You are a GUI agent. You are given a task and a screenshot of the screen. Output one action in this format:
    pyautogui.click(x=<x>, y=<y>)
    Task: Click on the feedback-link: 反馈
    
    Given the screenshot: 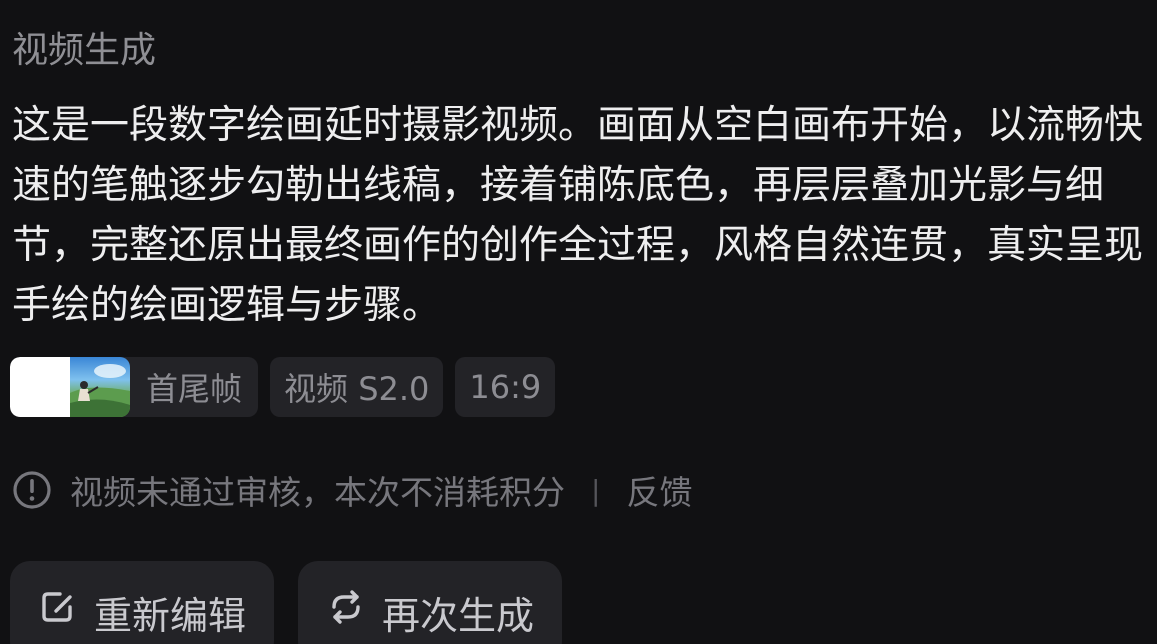 What is the action you would take?
    pyautogui.click(x=659, y=490)
    